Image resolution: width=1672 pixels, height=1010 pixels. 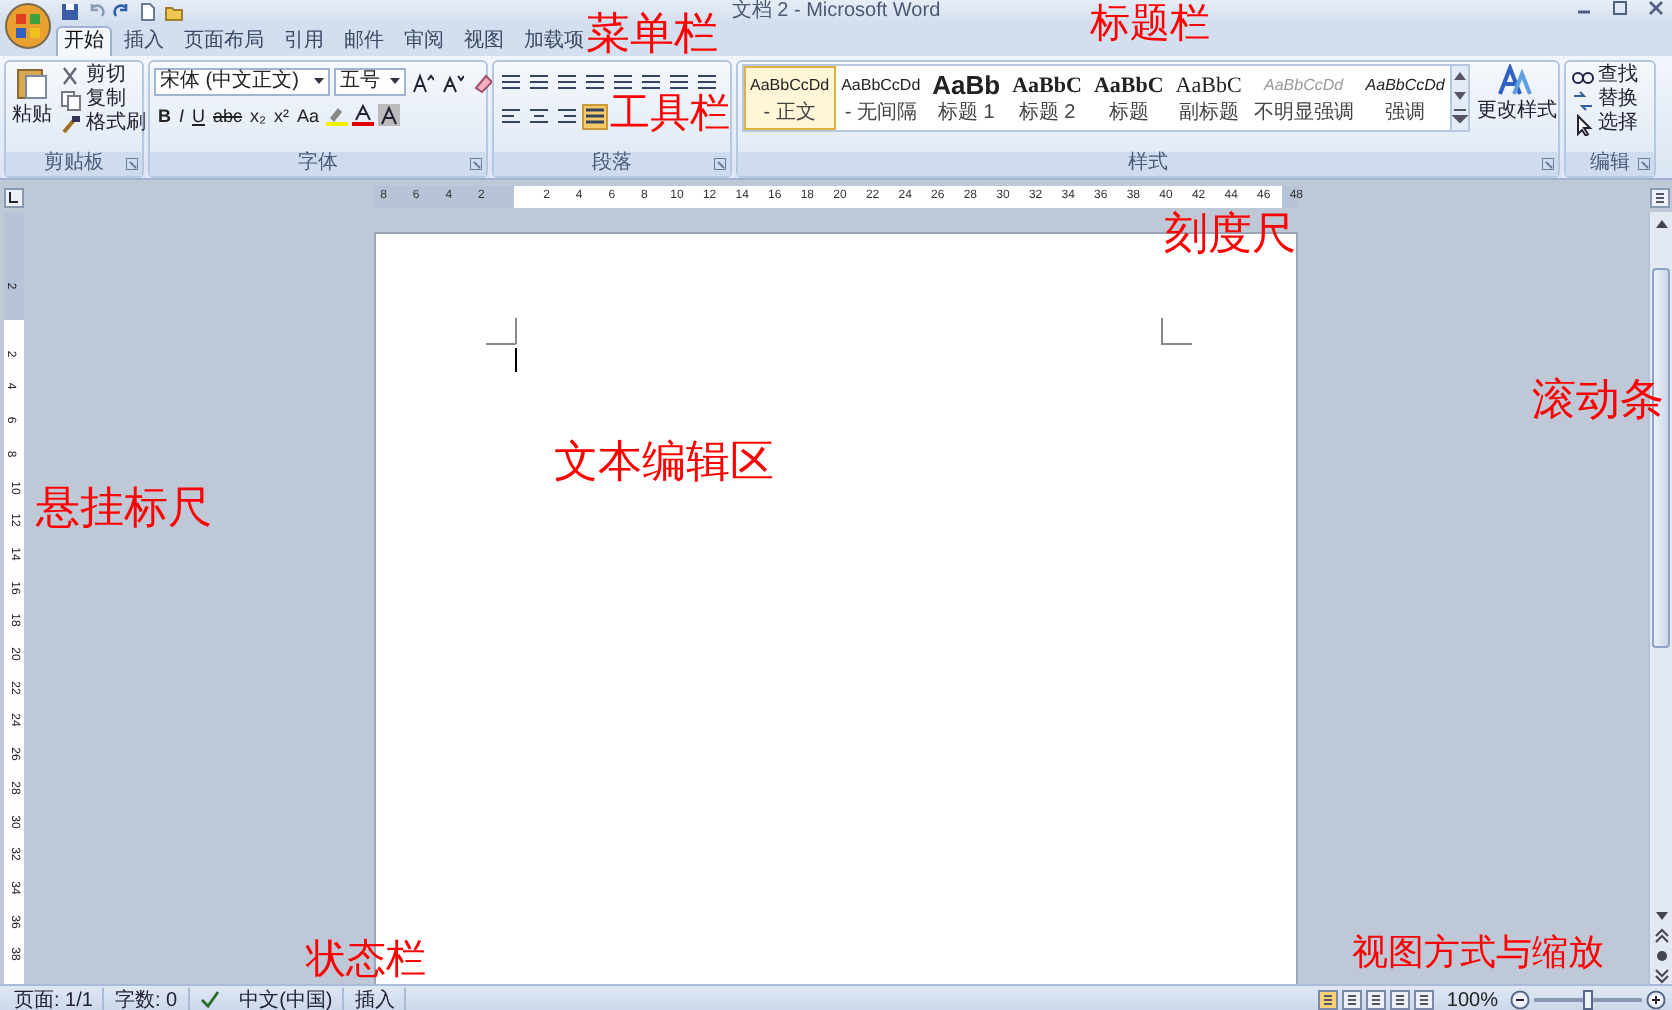 I want to click on clear-format-icon, so click(x=483, y=82).